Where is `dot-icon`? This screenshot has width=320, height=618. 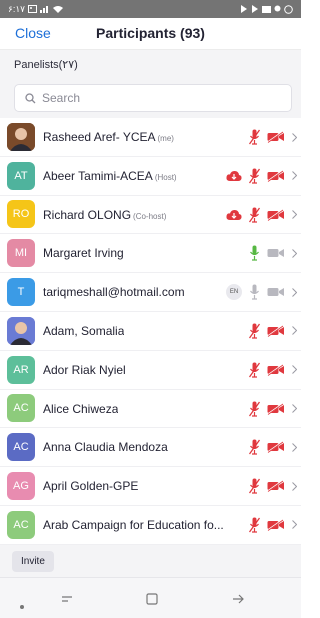
dot-icon is located at coordinates (22, 605).